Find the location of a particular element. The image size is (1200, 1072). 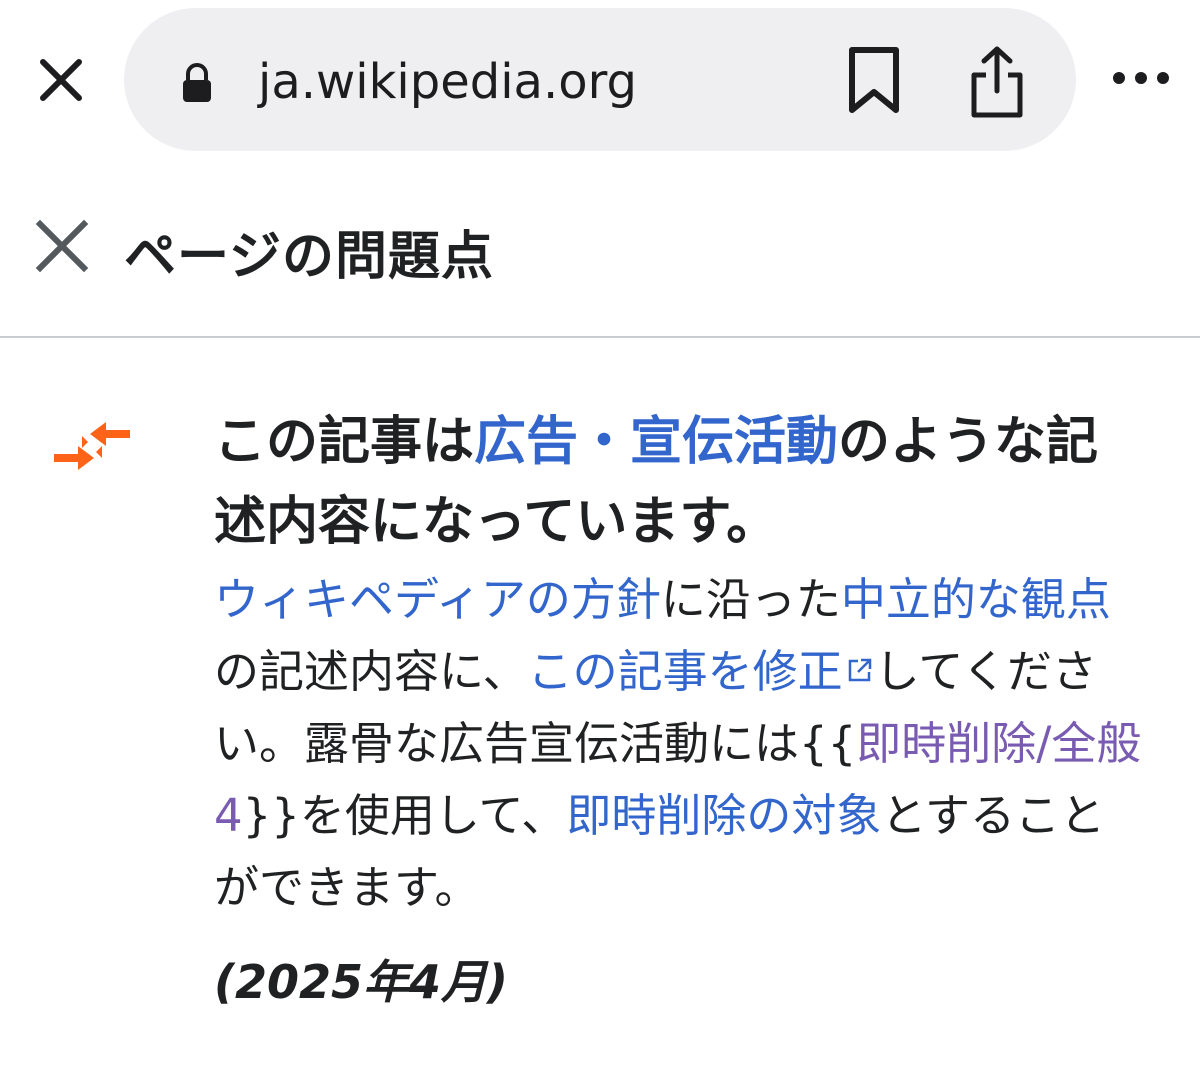

notice-date: (2025年4月) is located at coordinates (361, 982).